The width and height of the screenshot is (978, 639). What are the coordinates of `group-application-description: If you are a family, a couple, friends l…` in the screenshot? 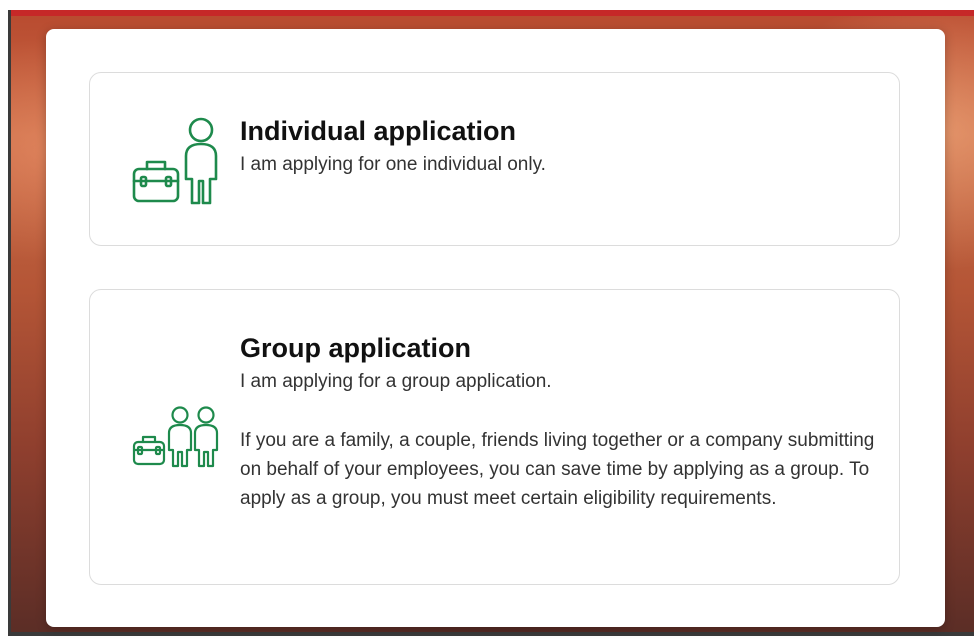 It's located at (557, 469).